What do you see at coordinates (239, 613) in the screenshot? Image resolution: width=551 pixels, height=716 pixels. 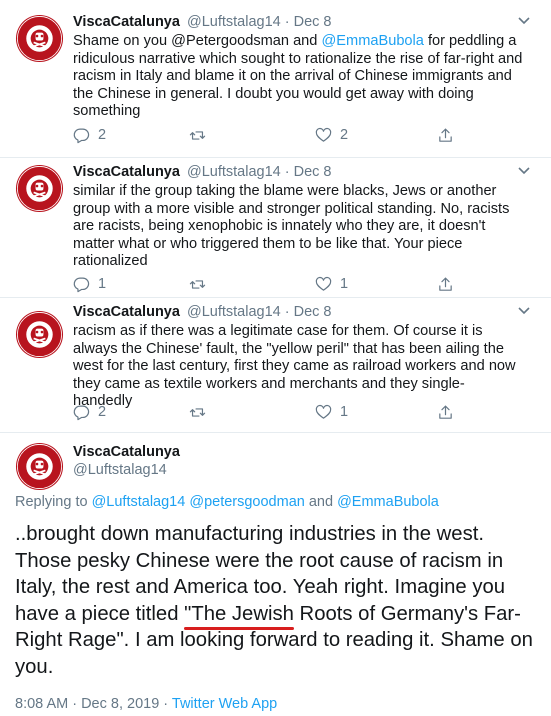 I see `underlined-title: "The Jewish` at bounding box center [239, 613].